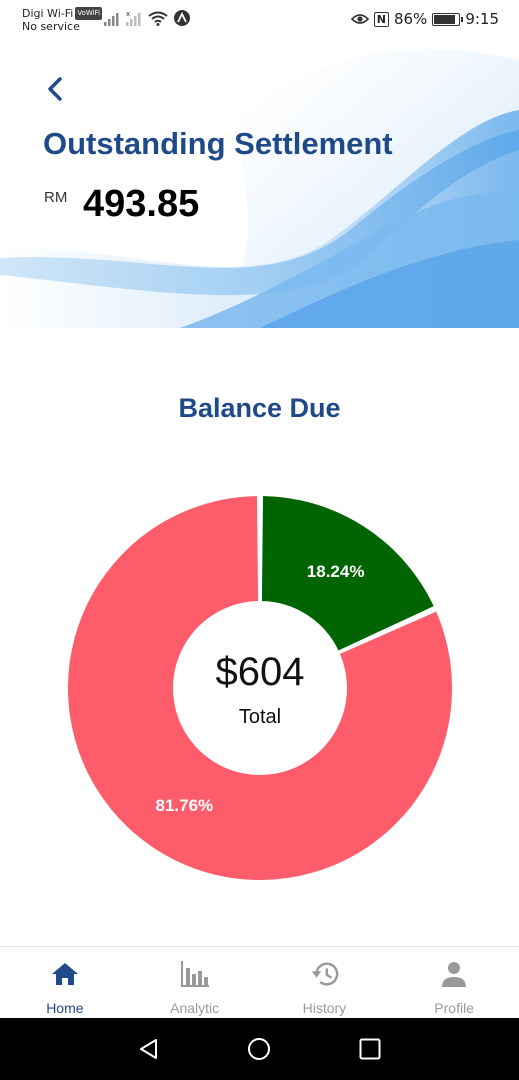 The height and width of the screenshot is (1080, 519). I want to click on home-icon, so click(65, 974).